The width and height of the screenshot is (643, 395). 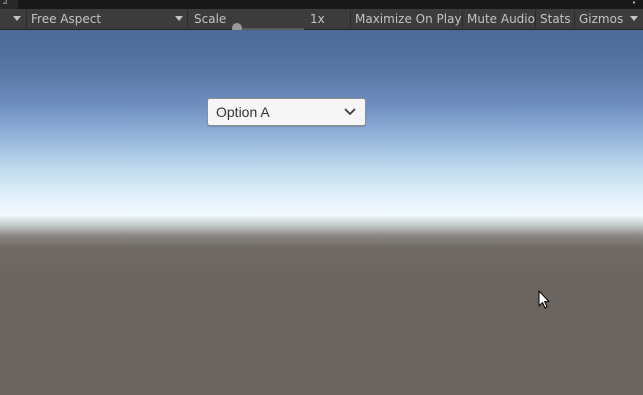 I want to click on display-dropdown, so click(x=13, y=19).